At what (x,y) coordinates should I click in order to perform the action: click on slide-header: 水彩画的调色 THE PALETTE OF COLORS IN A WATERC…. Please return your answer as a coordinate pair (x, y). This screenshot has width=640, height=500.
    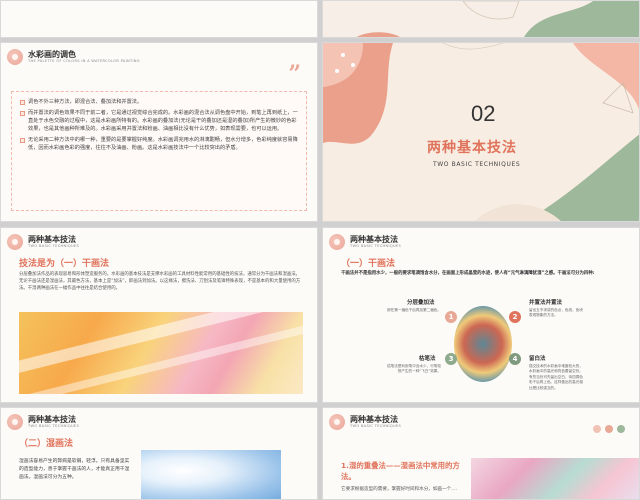
    Looking at the image, I should click on (73, 57).